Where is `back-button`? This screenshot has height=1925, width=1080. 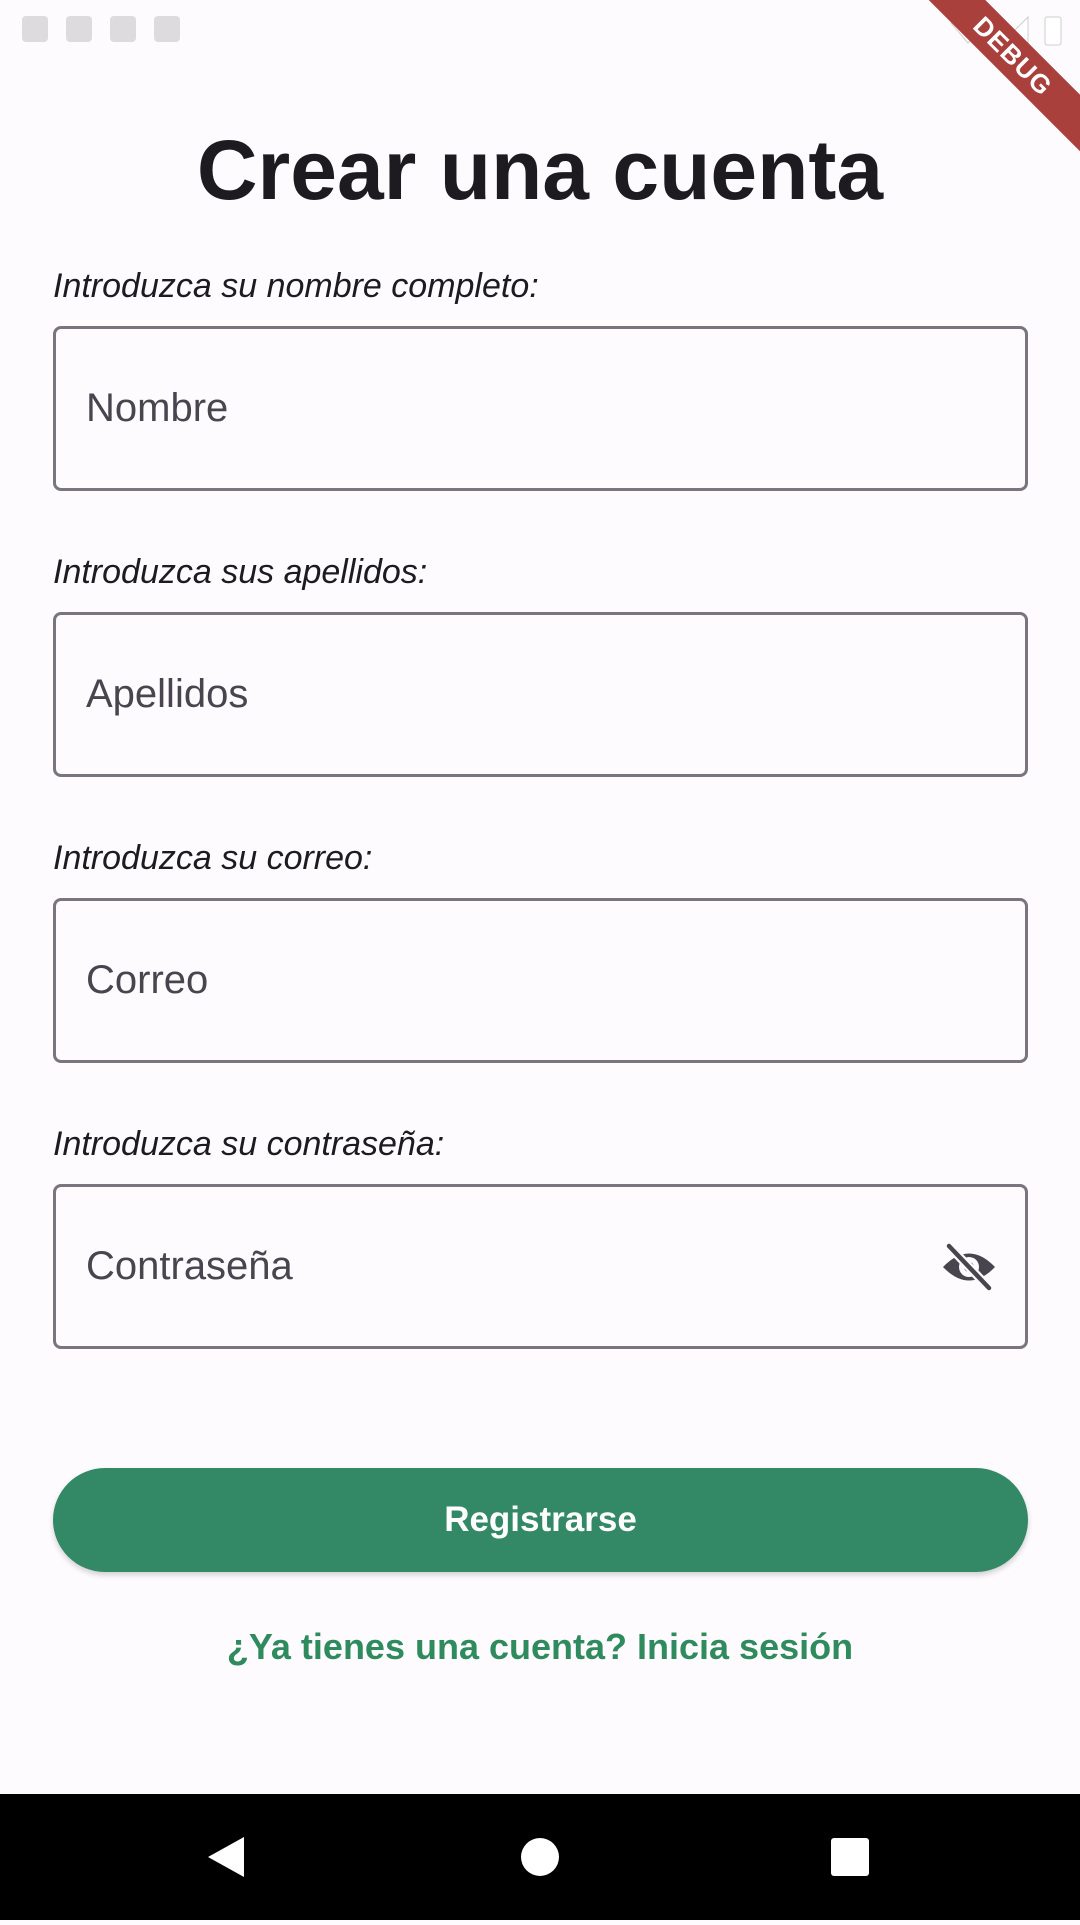 back-button is located at coordinates (226, 1857).